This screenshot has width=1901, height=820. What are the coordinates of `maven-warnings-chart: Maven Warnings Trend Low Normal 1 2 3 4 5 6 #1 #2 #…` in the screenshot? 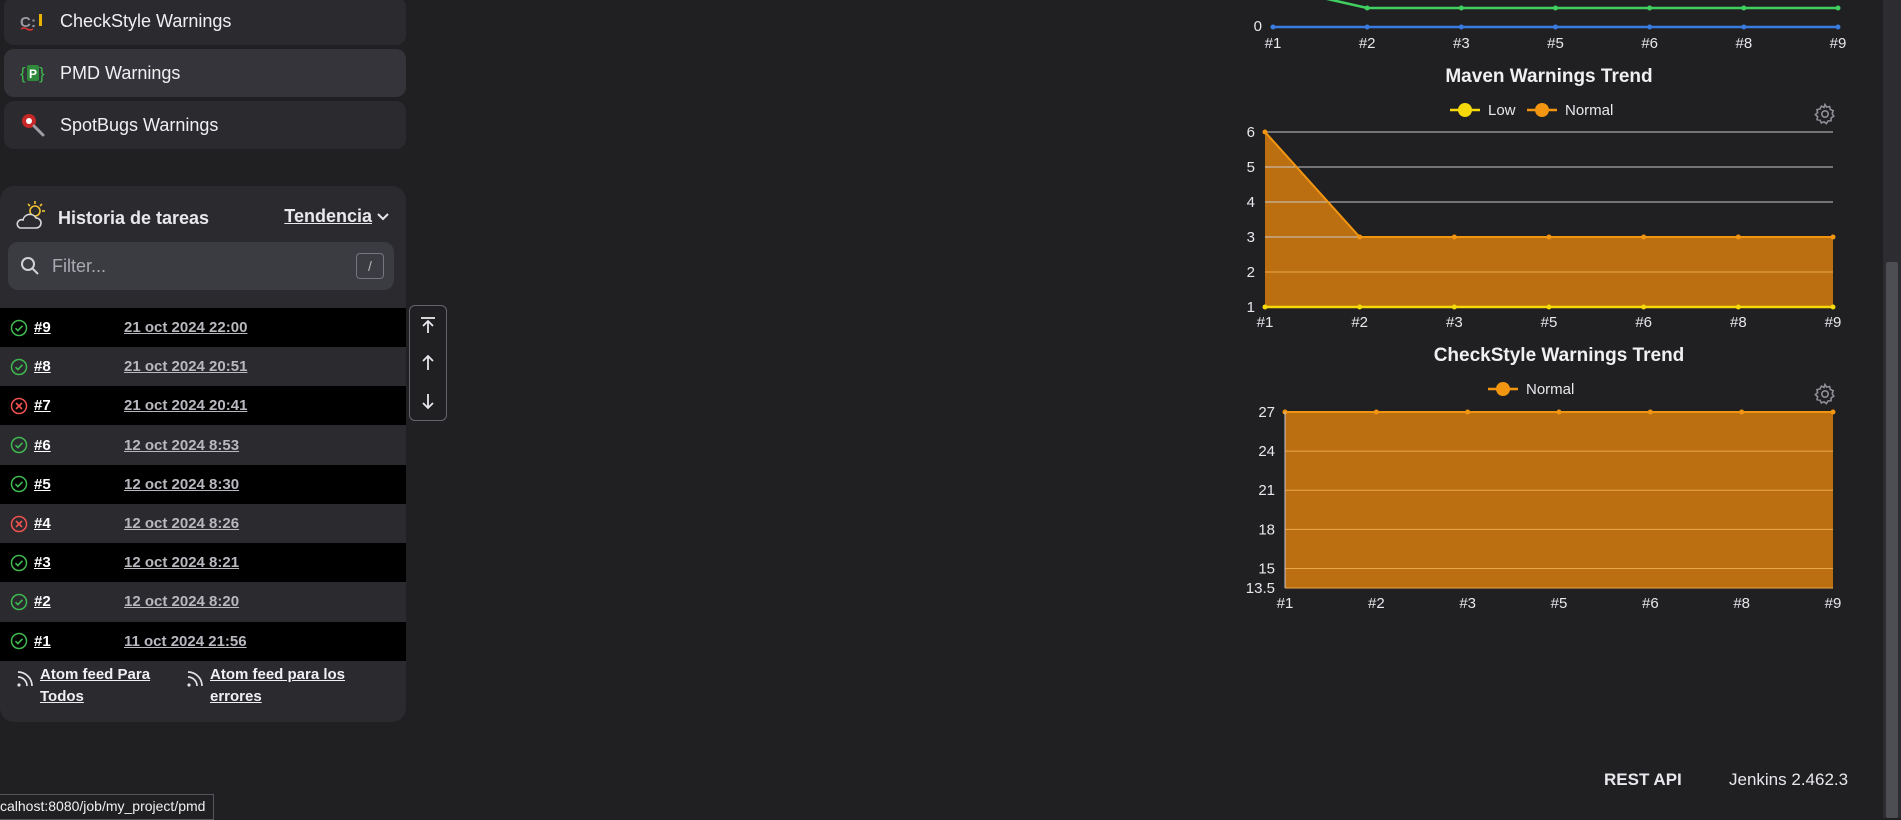 It's located at (1544, 198).